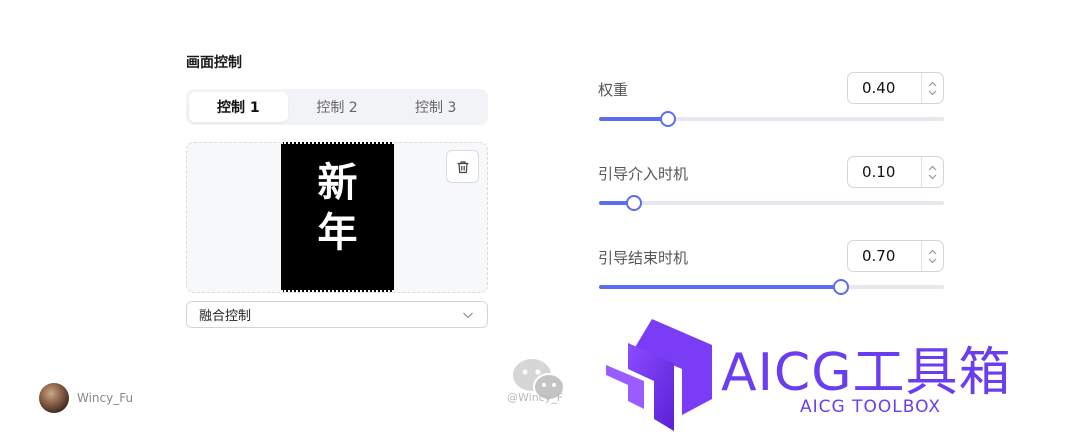 This screenshot has width=1080, height=440. What do you see at coordinates (879, 256) in the screenshot?
I see `slider-number-value: 0.70` at bounding box center [879, 256].